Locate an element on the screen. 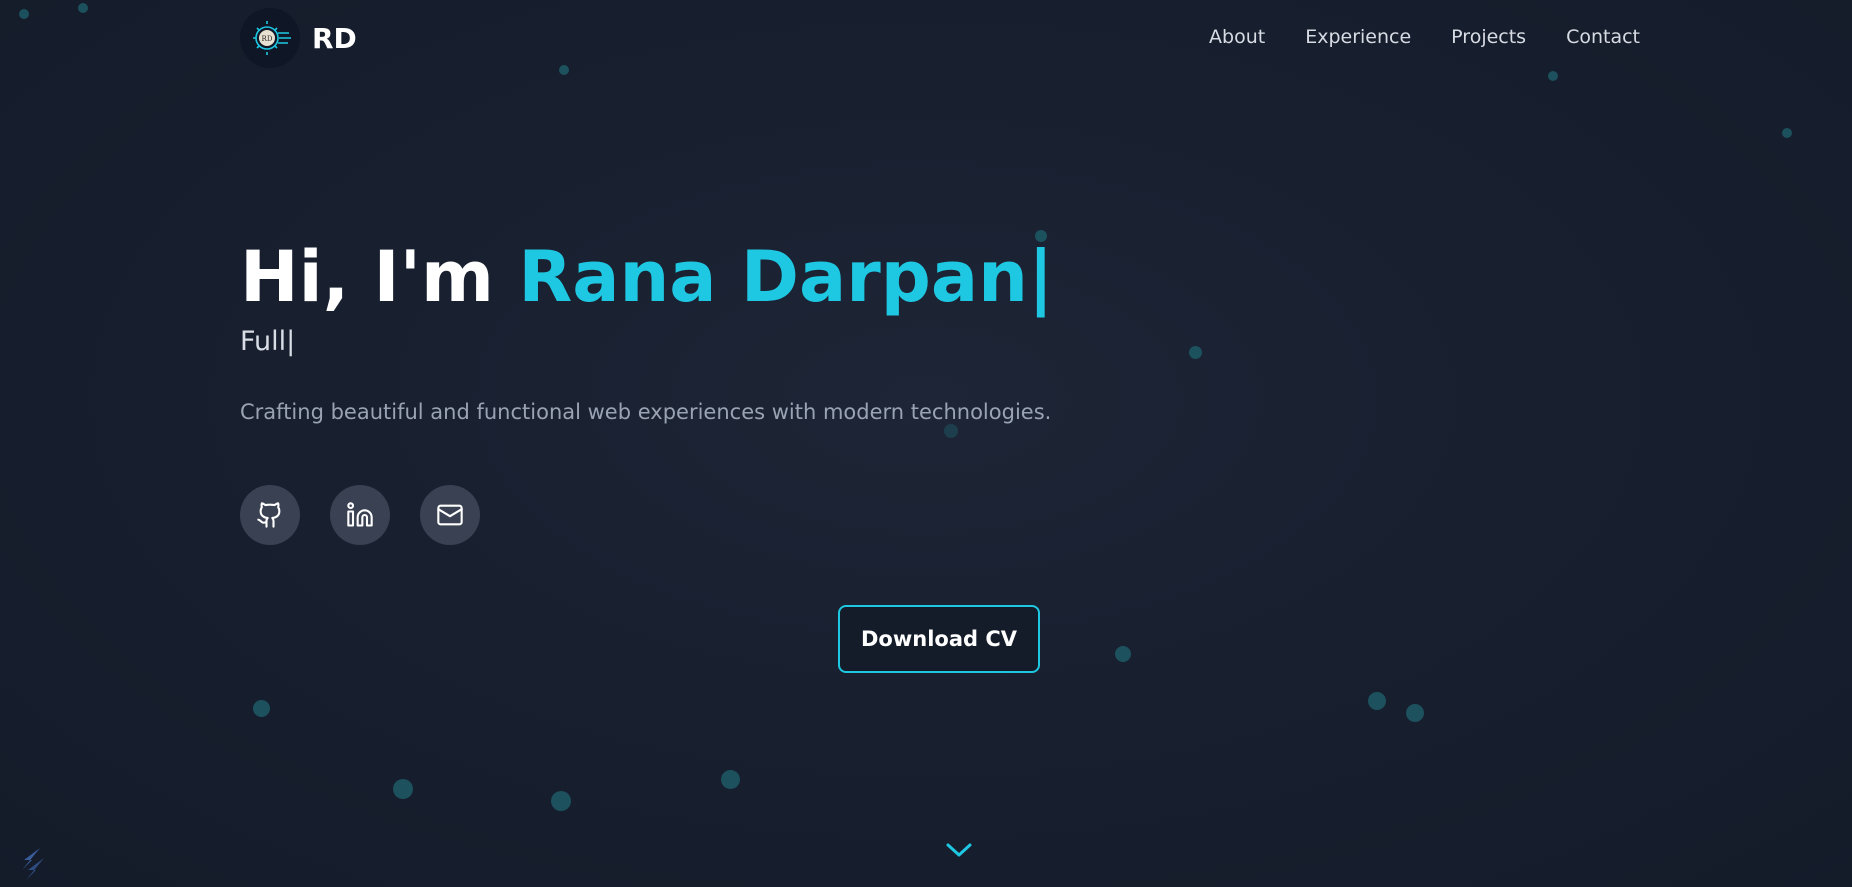  github-link is located at coordinates (270, 515).